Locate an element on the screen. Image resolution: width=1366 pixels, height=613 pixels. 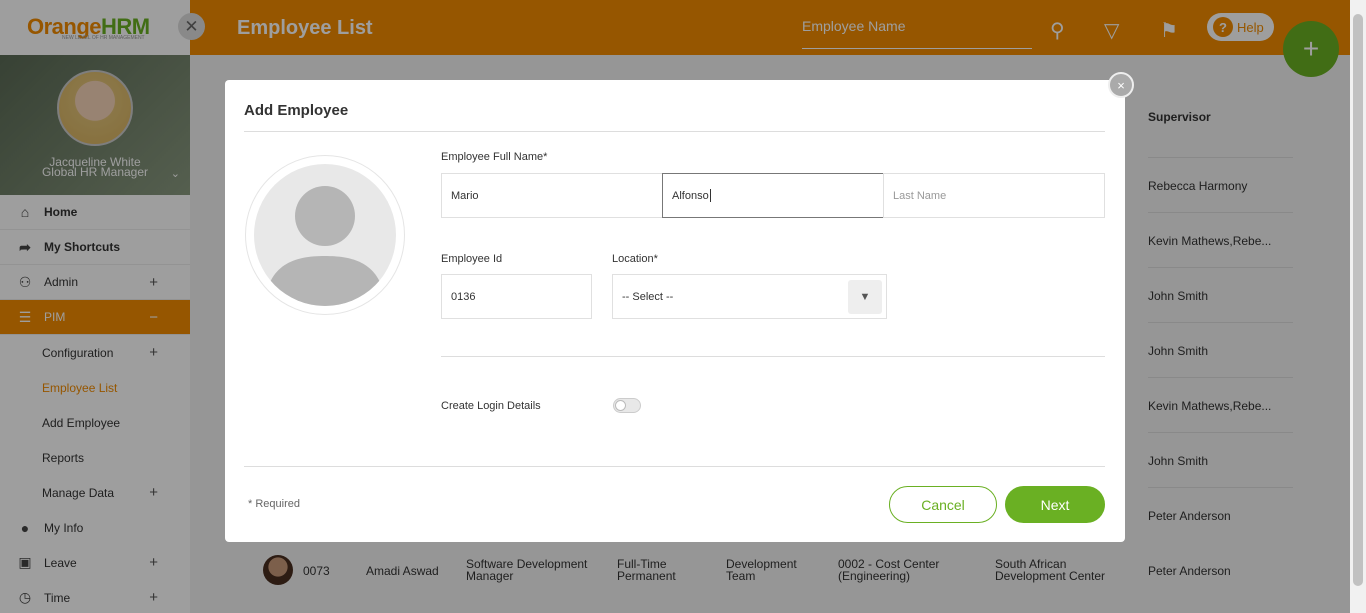
create-login-toggle is located at coordinates (627, 405).